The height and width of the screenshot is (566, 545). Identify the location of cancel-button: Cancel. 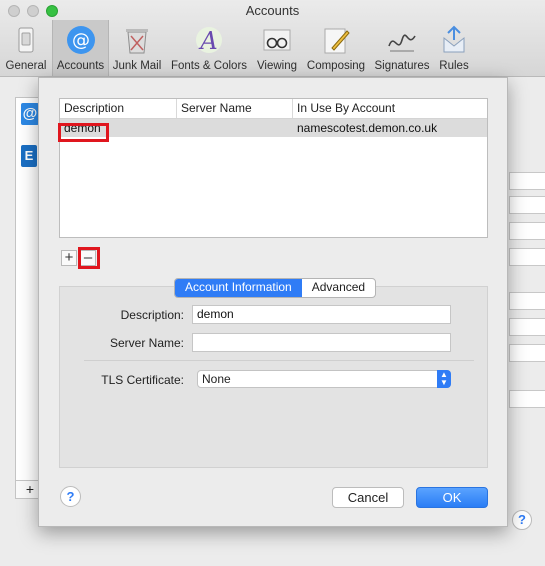
(368, 497).